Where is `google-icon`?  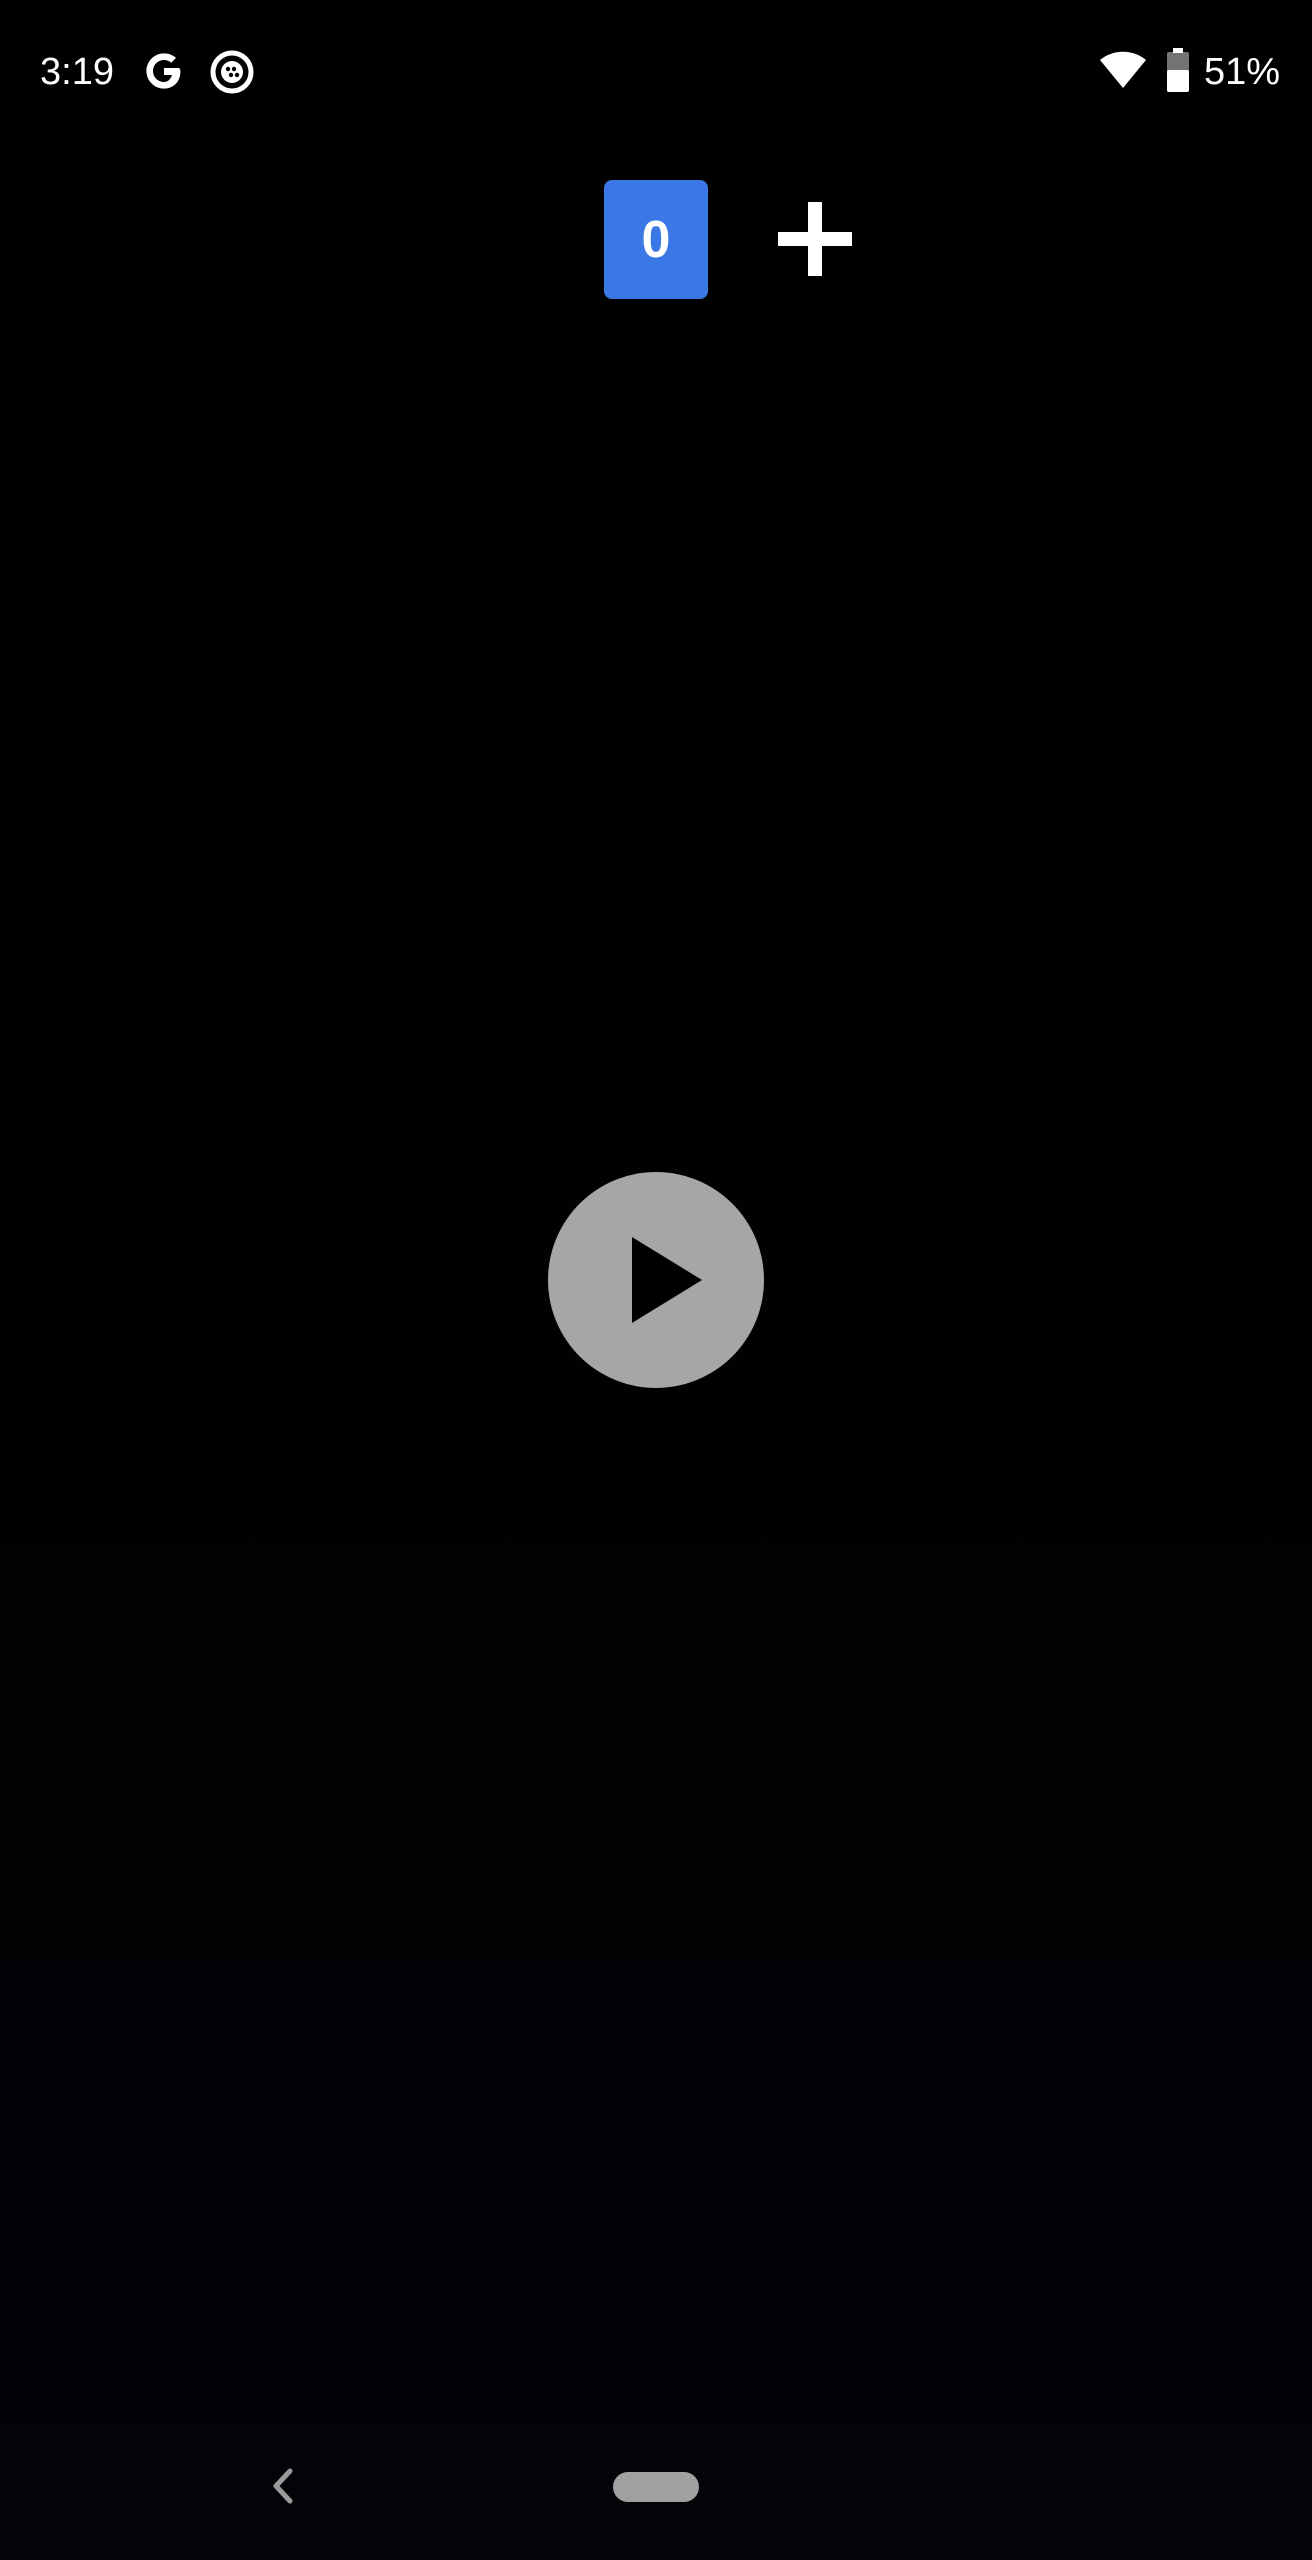
google-icon is located at coordinates (164, 71).